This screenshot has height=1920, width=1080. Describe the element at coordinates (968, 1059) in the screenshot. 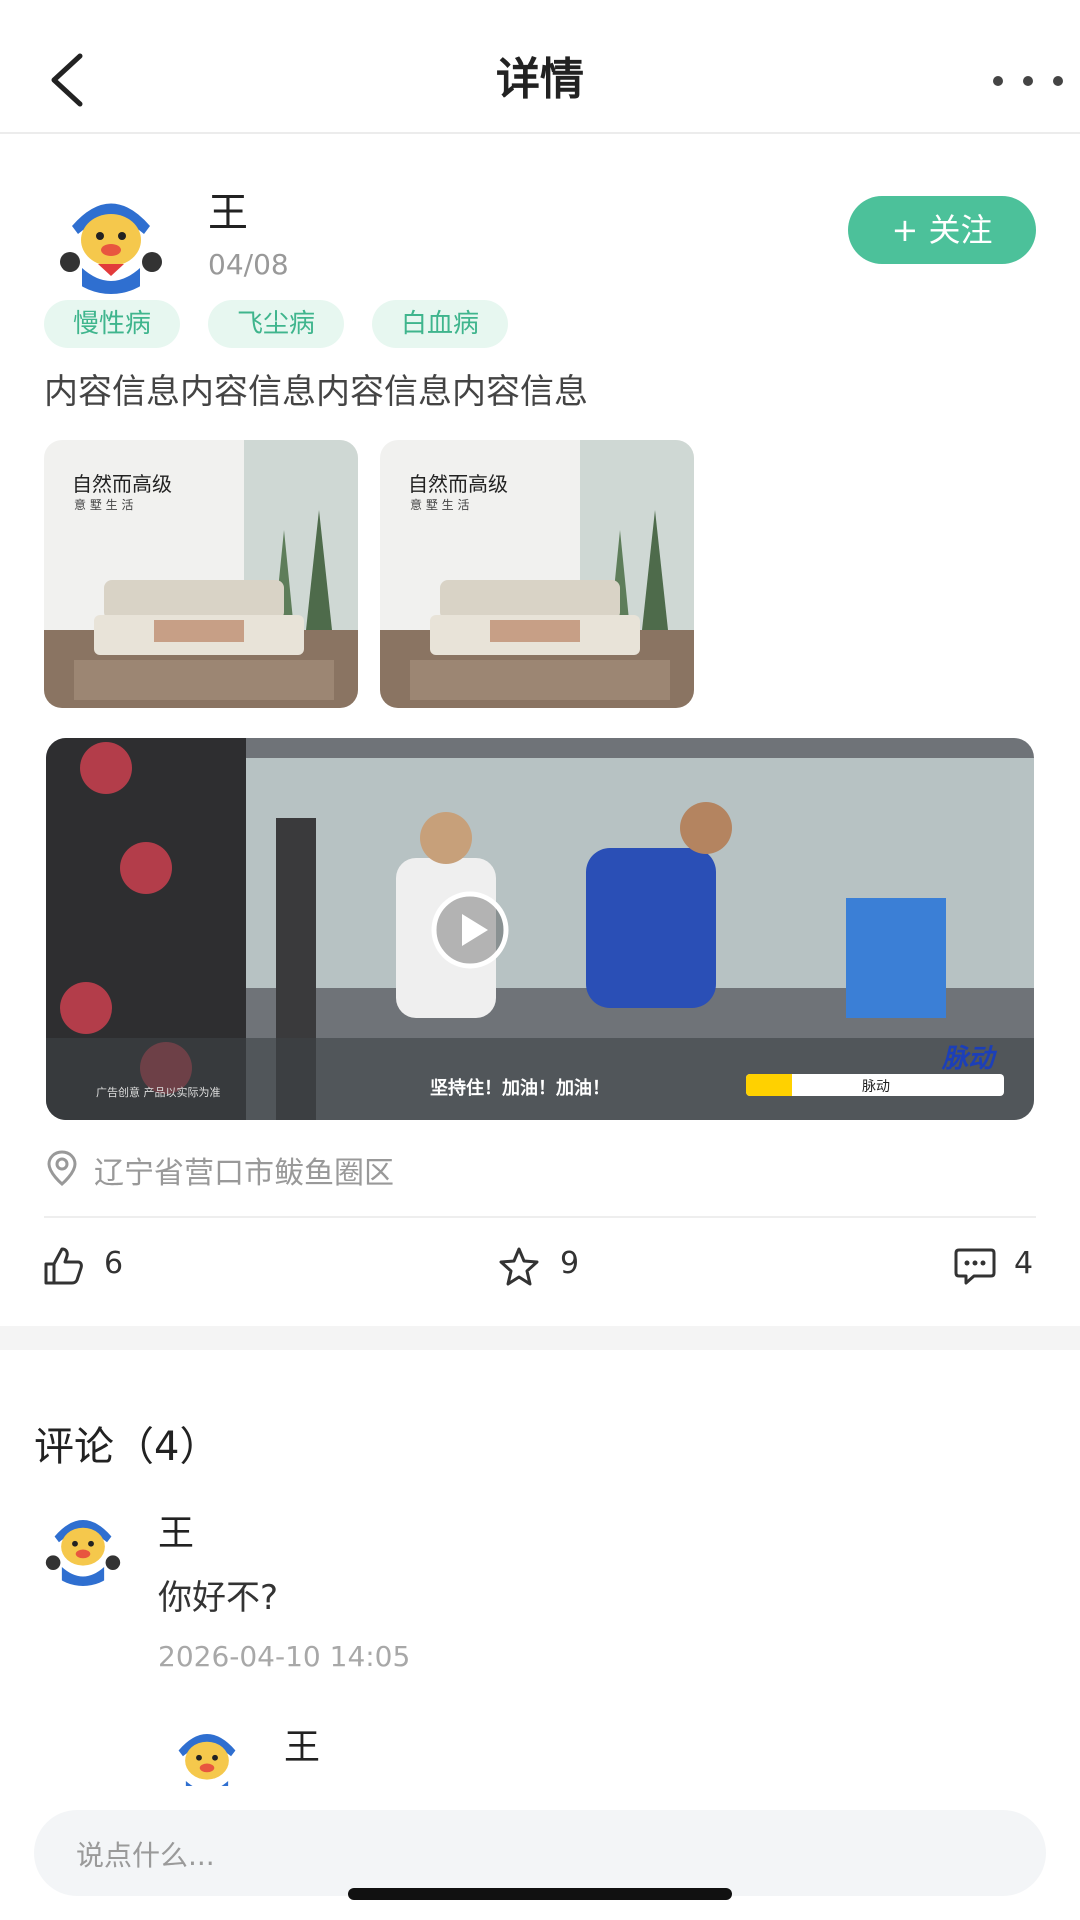

I see `brand-logo: 脉动` at that location.